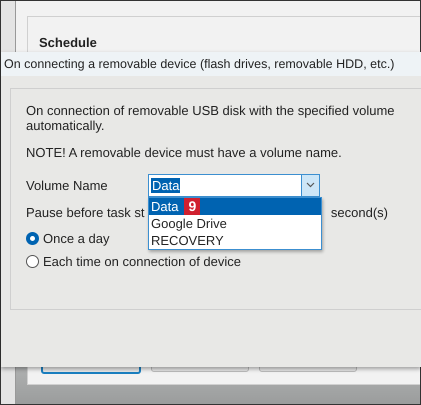  Describe the element at coordinates (235, 206) in the screenshot. I see `dropdown-option: Data 9` at that location.